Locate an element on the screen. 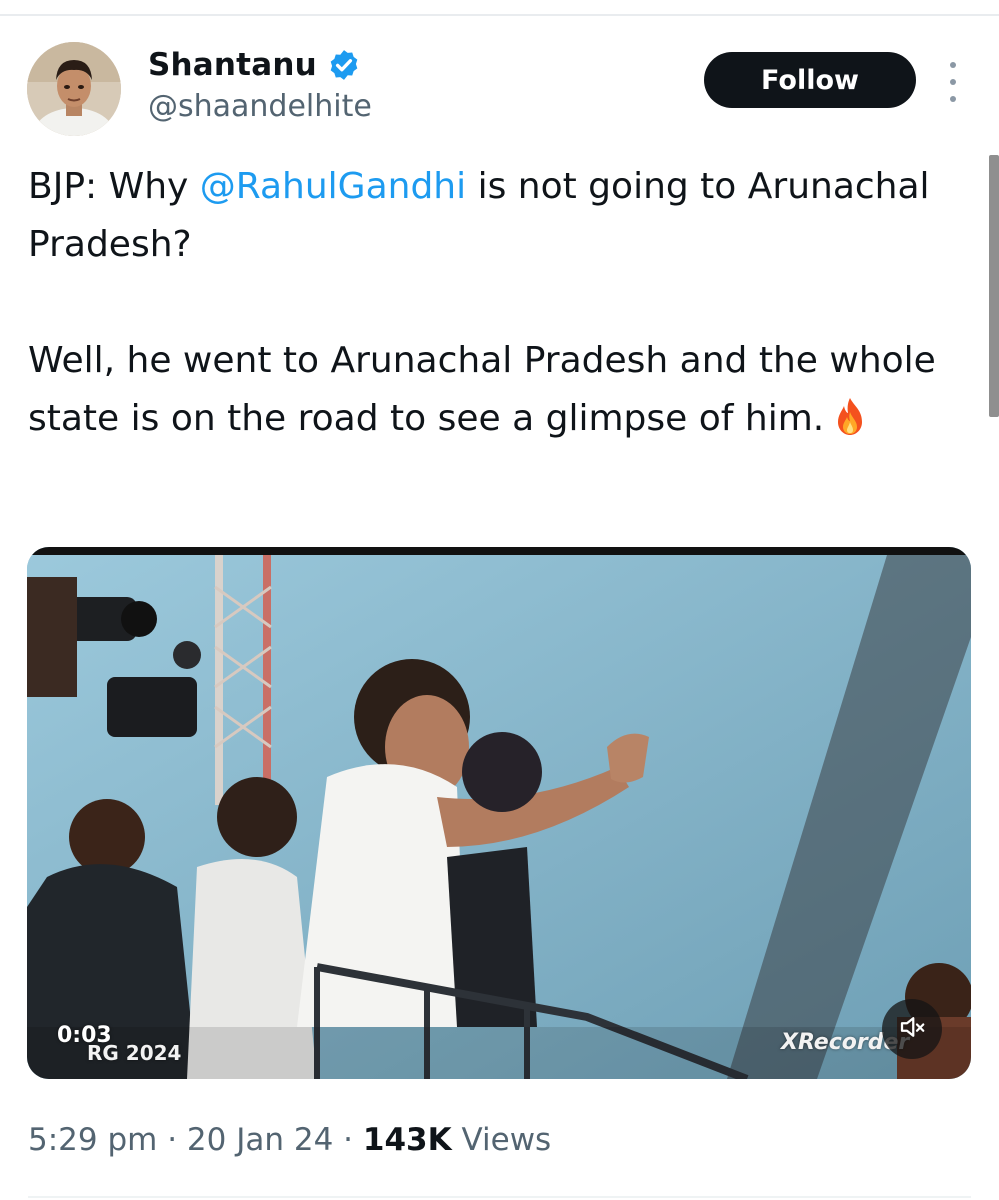  video-watermark: RG 2024 is located at coordinates (134, 1053).